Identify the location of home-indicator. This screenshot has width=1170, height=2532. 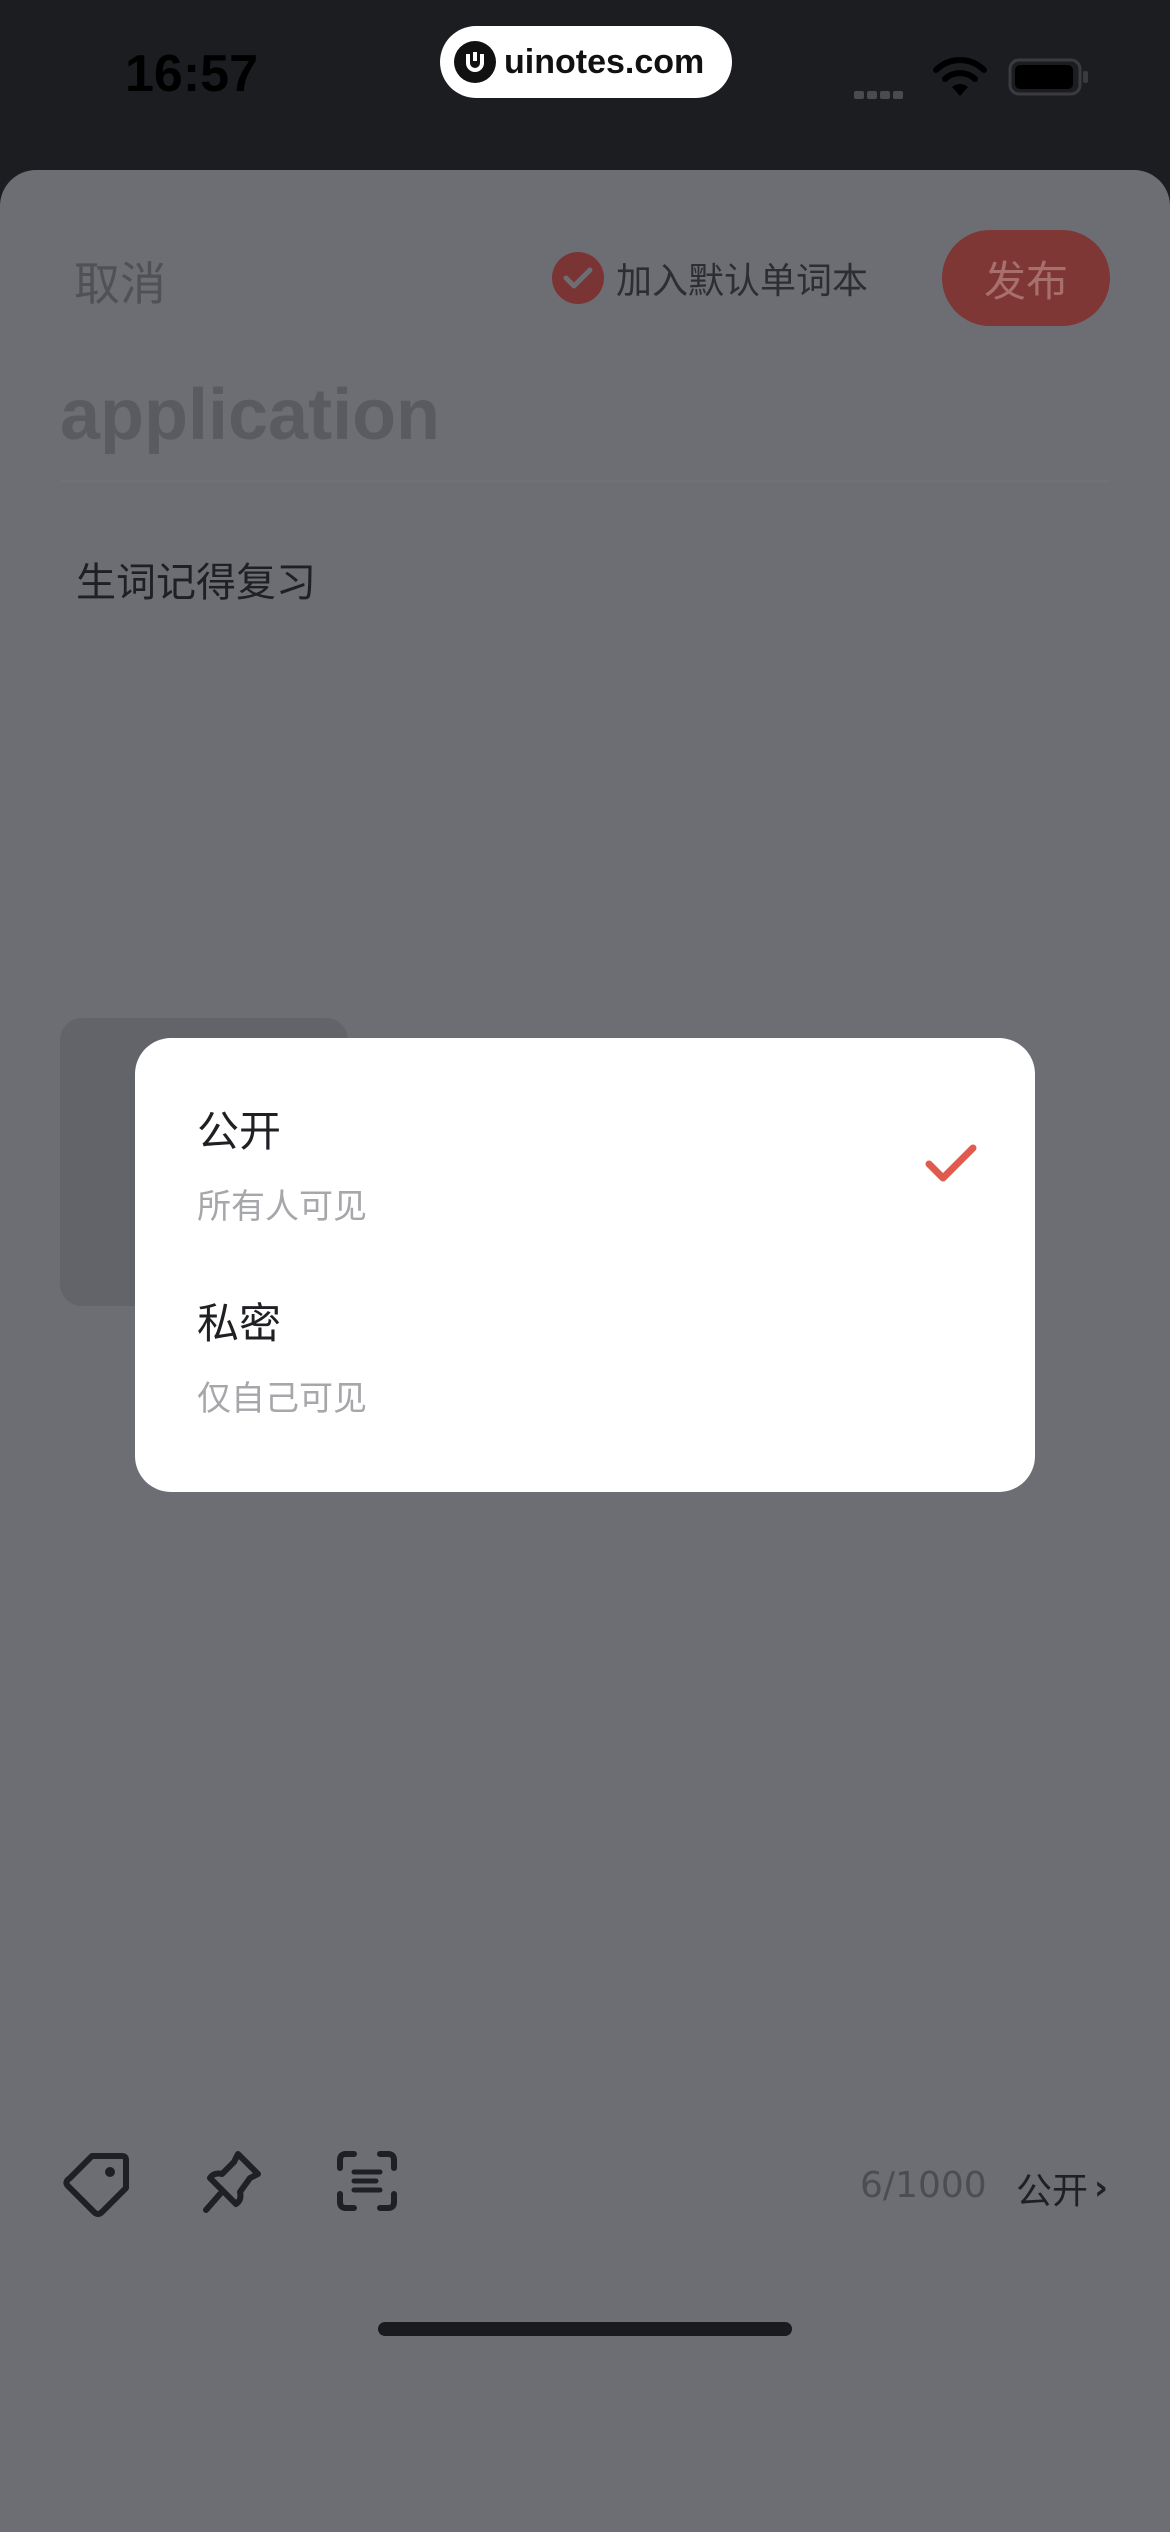
(585, 2329).